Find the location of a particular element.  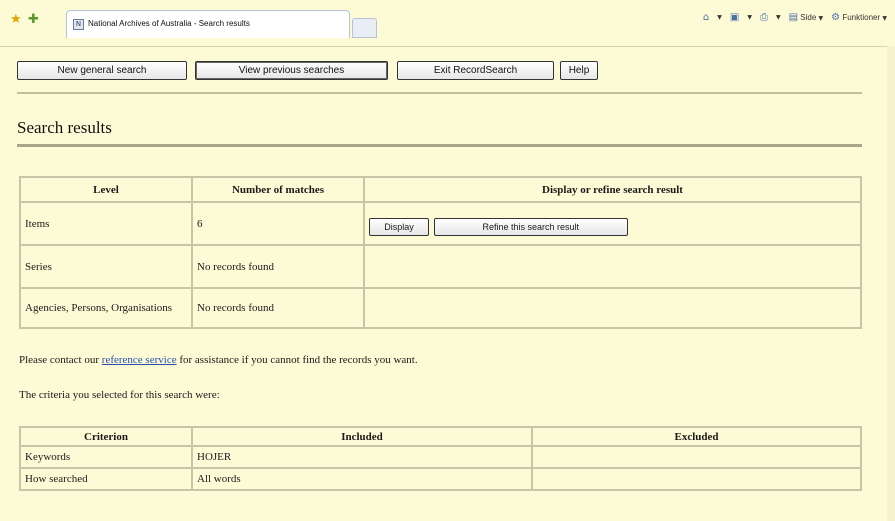

page-icon: ▤ is located at coordinates (793, 17).